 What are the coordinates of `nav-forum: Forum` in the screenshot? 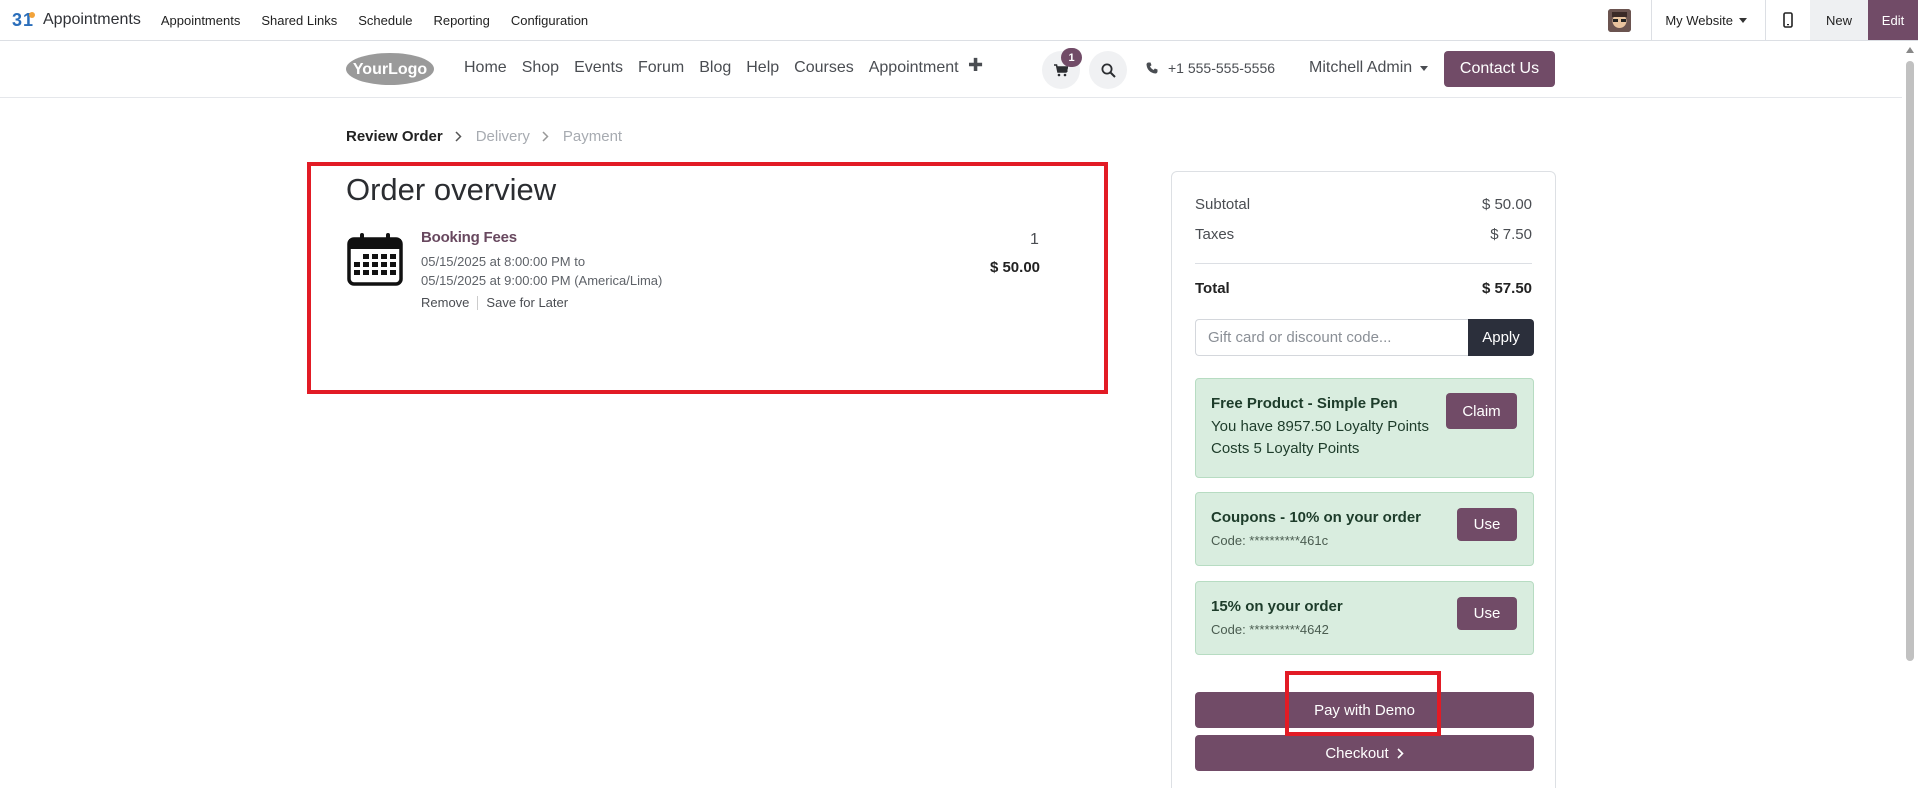 It's located at (661, 68).